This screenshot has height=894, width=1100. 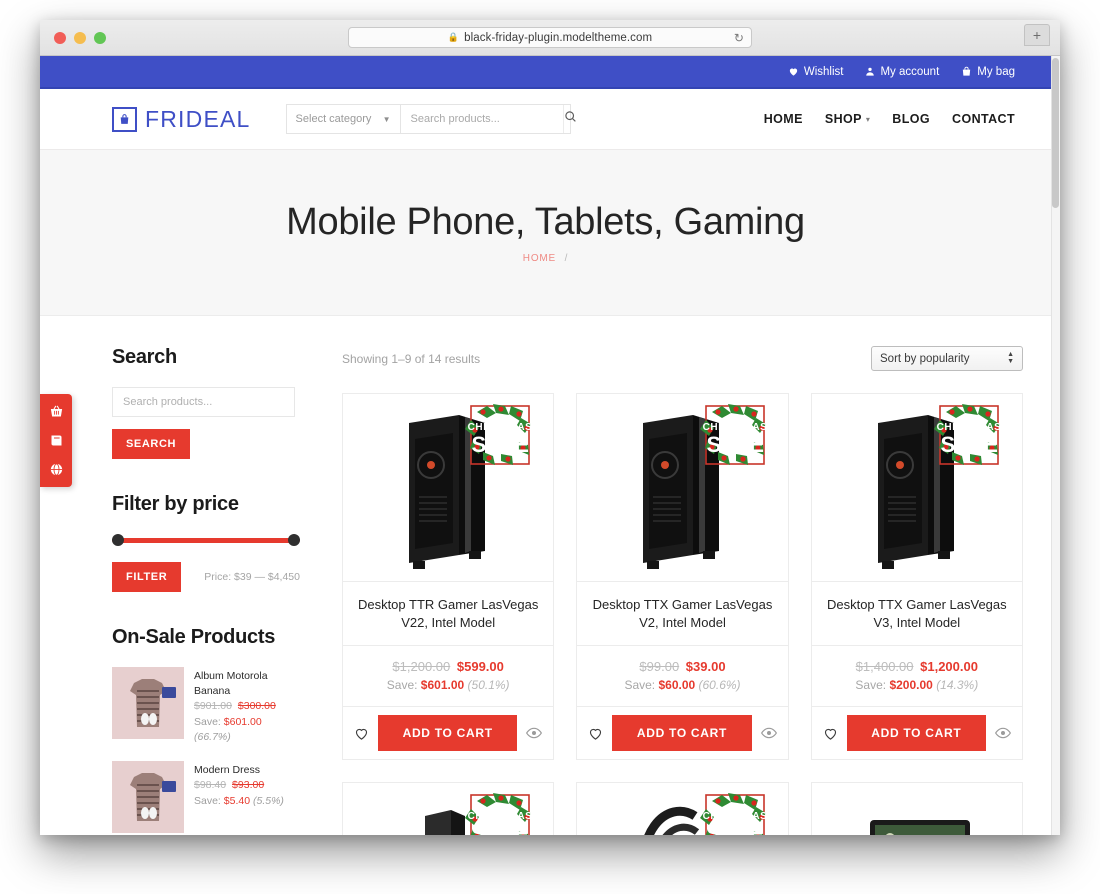 What do you see at coordinates (252, 577) in the screenshot?
I see `price-range-label: Price: $39 — $4,450` at bounding box center [252, 577].